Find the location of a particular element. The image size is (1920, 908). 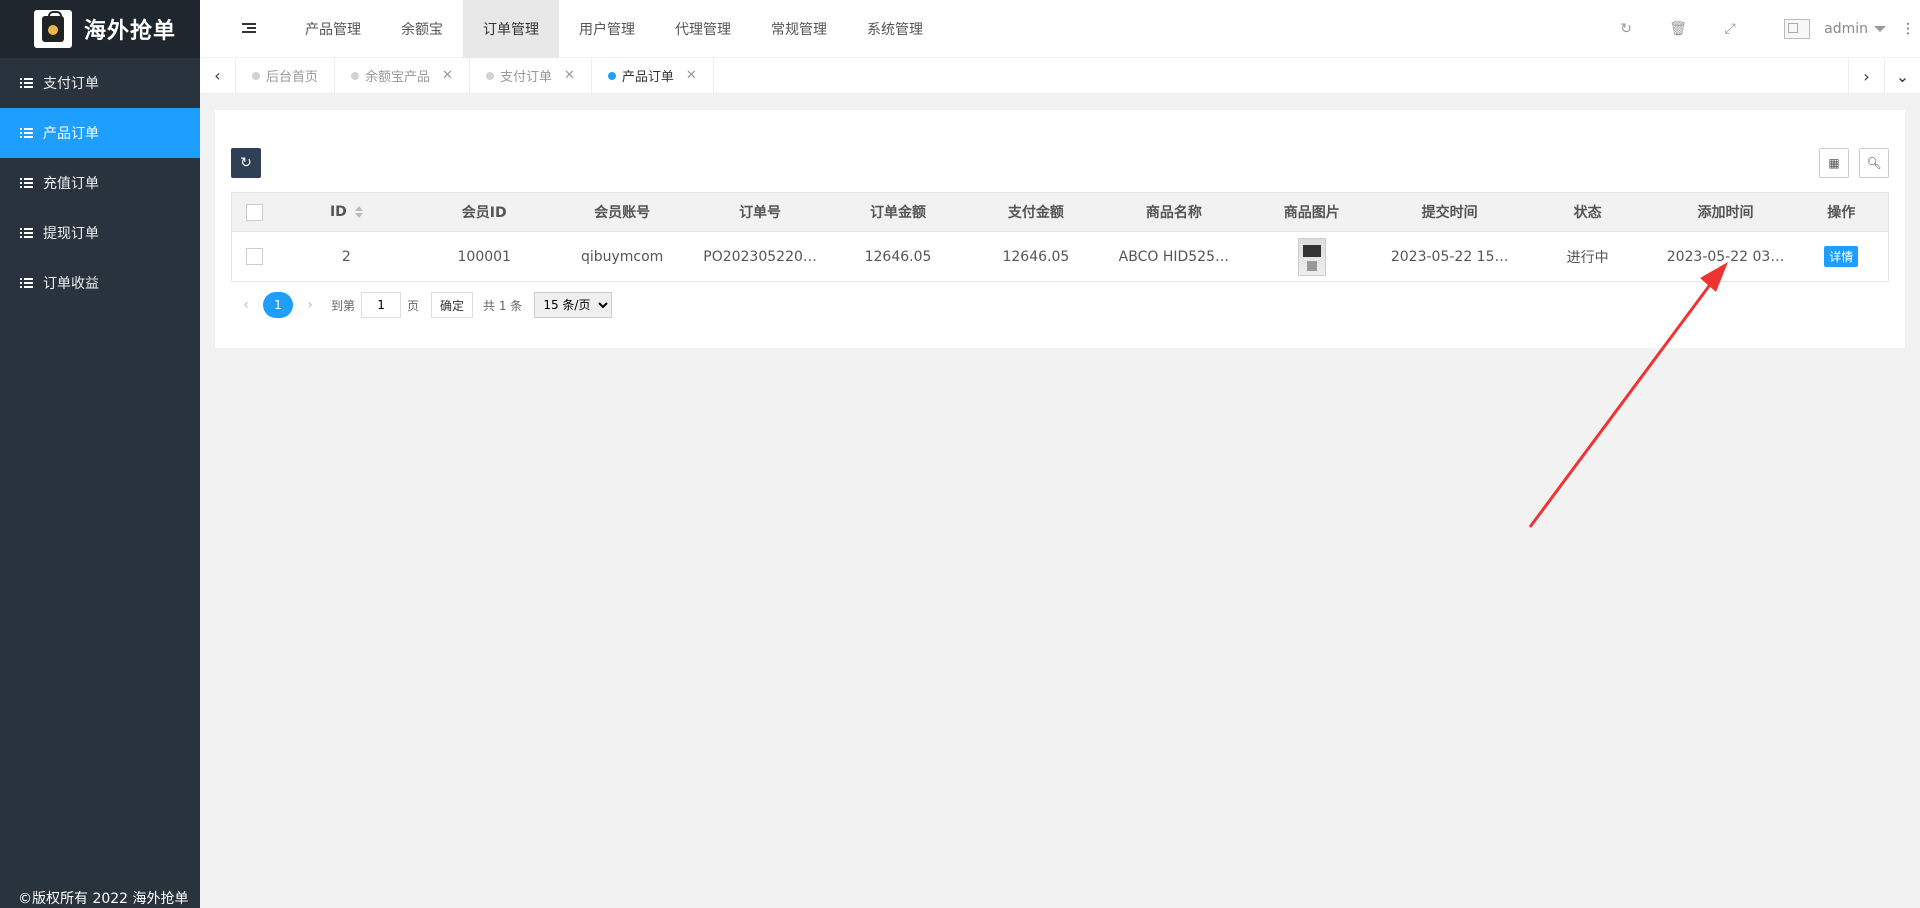

sidebar-item-pay-orders: 支付订单 is located at coordinates (100, 83).